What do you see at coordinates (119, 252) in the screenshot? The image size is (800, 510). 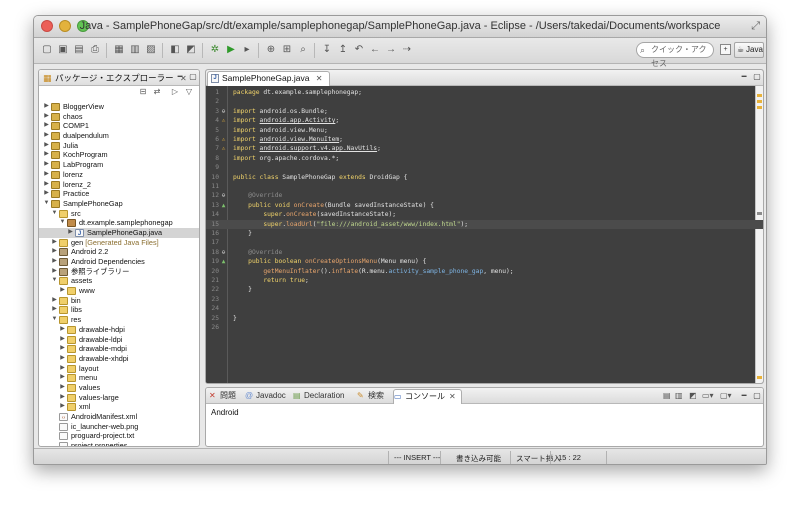 I see `tree-item: ▶ Android 2.2` at bounding box center [119, 252].